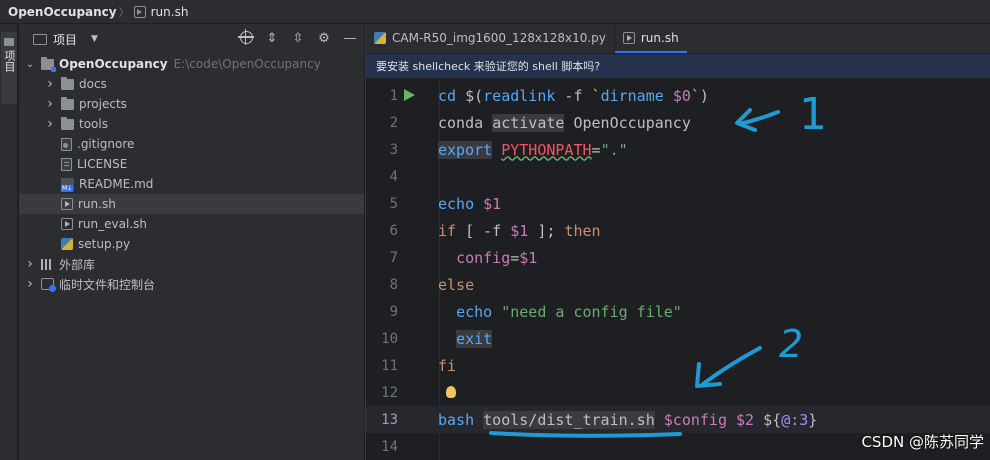  Describe the element at coordinates (393, 122) in the screenshot. I see `line-number: 2` at that location.